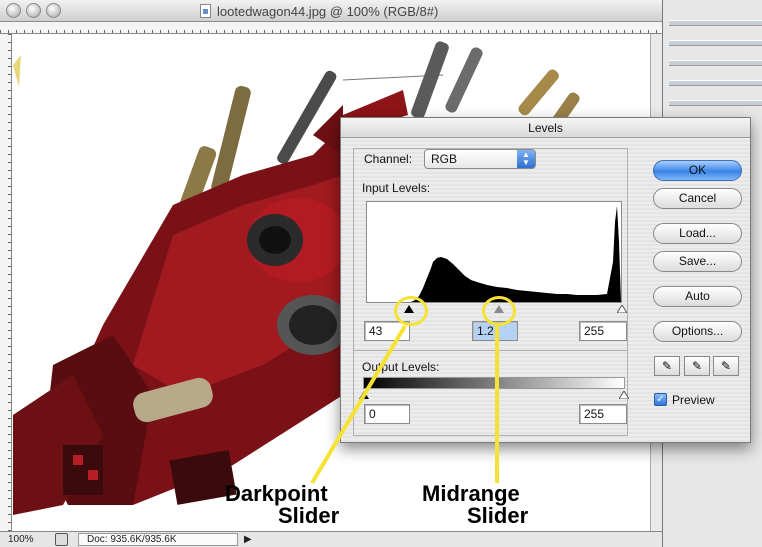  What do you see at coordinates (276, 493) in the screenshot?
I see `darkpoint-annotation-line1: Darkpoint` at bounding box center [276, 493].